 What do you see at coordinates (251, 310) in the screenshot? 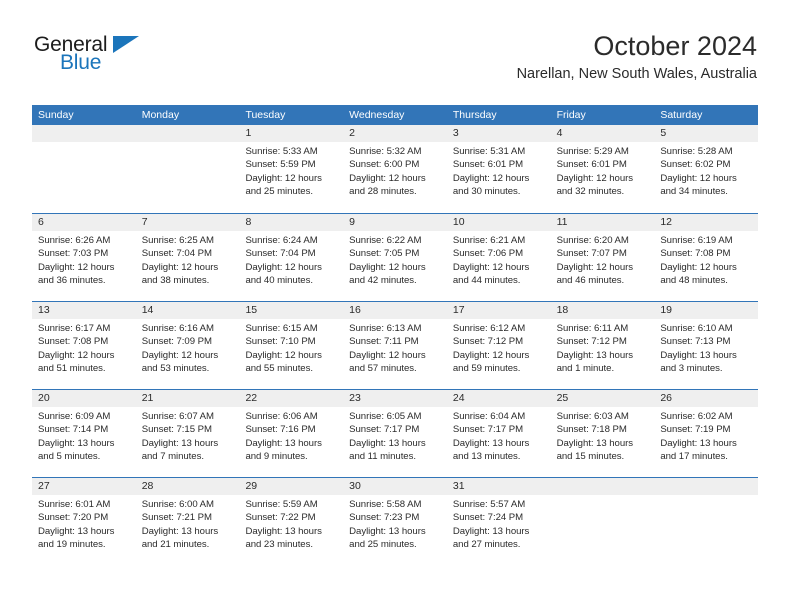
I see `day-number: 15` at bounding box center [251, 310].